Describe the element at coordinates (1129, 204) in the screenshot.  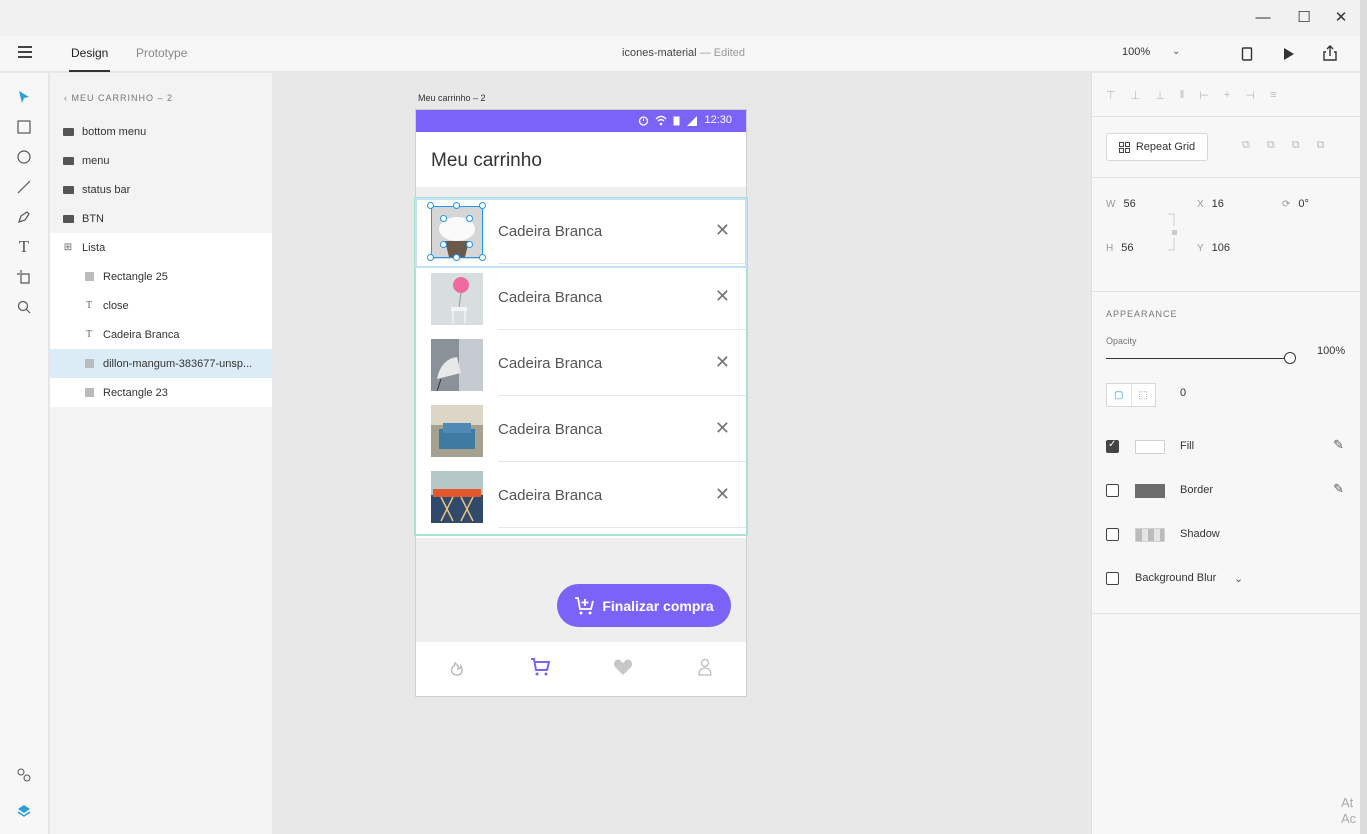
I see `width-value: 56` at that location.